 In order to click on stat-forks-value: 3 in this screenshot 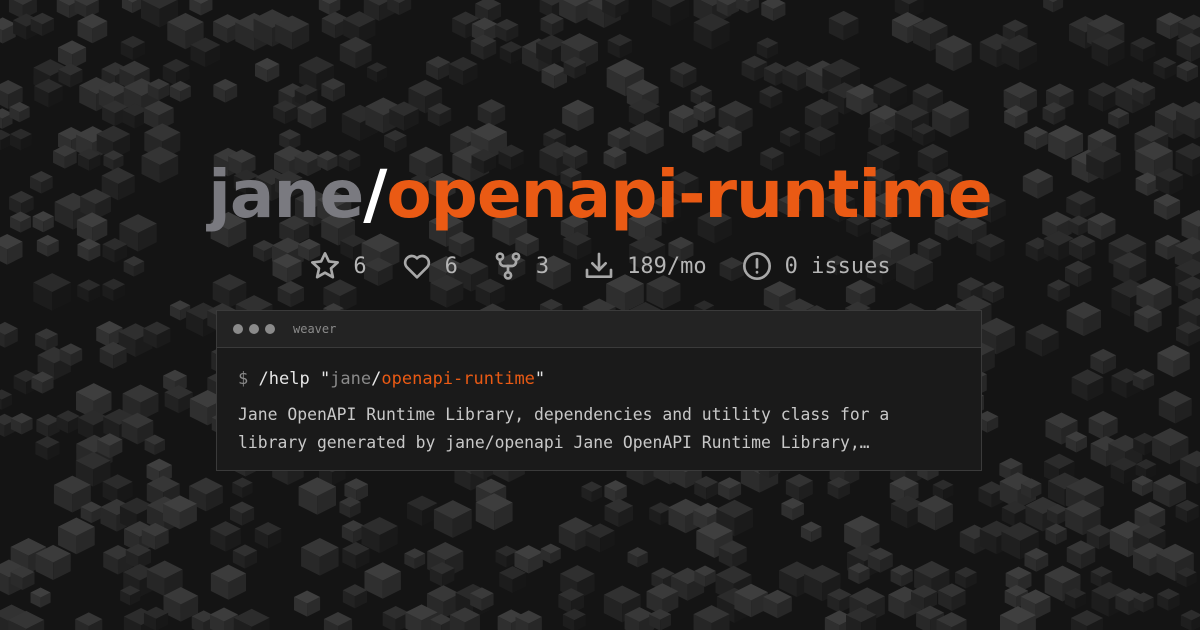, I will do `click(542, 266)`.